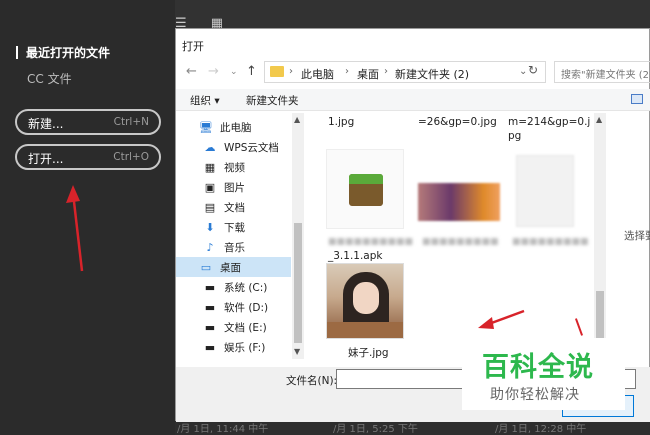 The width and height of the screenshot is (650, 435). I want to click on date-text: /月 1日, 5:25 下午, so click(375, 429).